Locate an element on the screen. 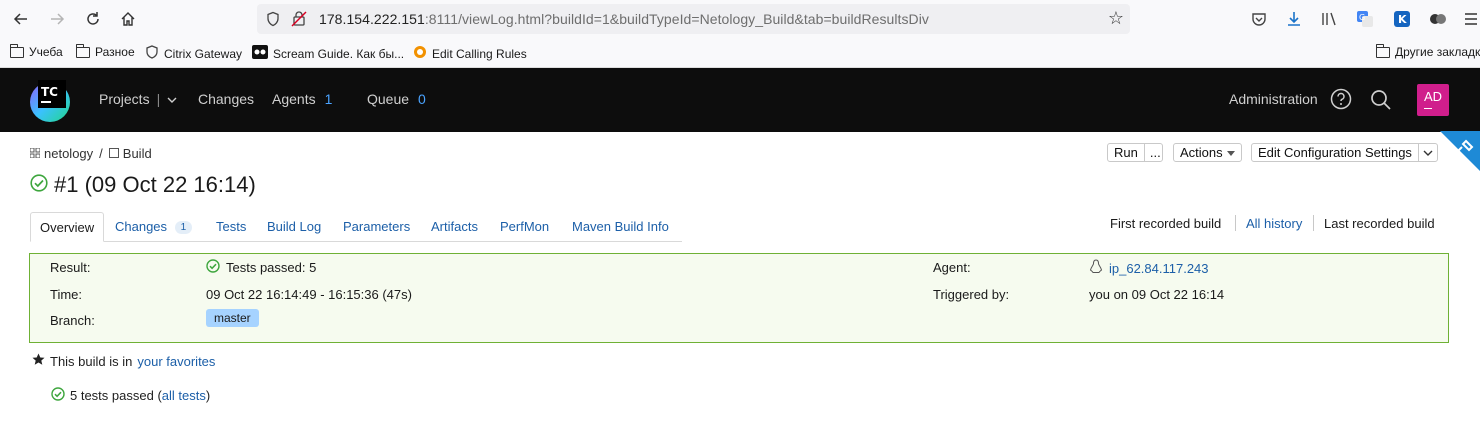 This screenshot has height=426, width=1480. branch-label: Branch: is located at coordinates (72, 320).